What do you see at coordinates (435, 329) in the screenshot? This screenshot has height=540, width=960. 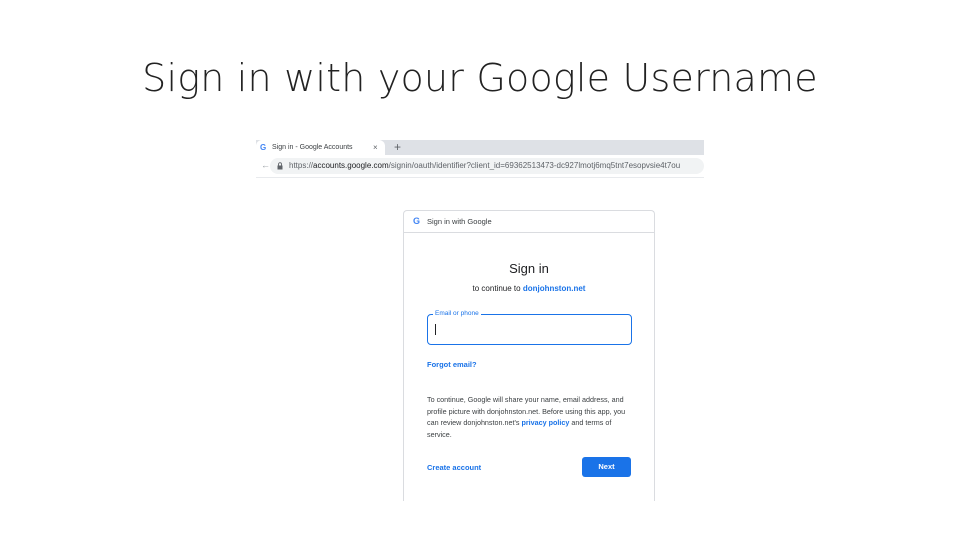 I see `text-cursor` at bounding box center [435, 329].